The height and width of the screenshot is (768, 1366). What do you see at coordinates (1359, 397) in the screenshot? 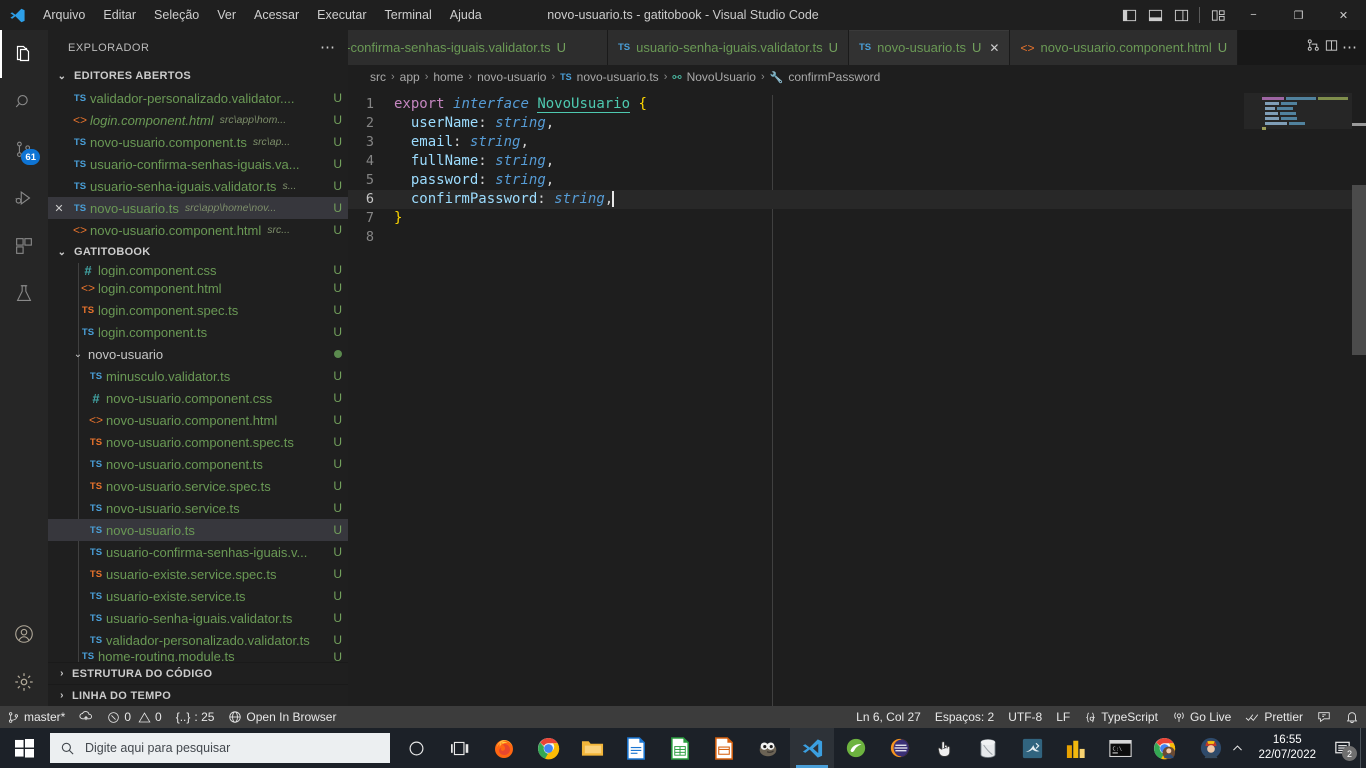
I see `editor-scrollbar` at bounding box center [1359, 397].